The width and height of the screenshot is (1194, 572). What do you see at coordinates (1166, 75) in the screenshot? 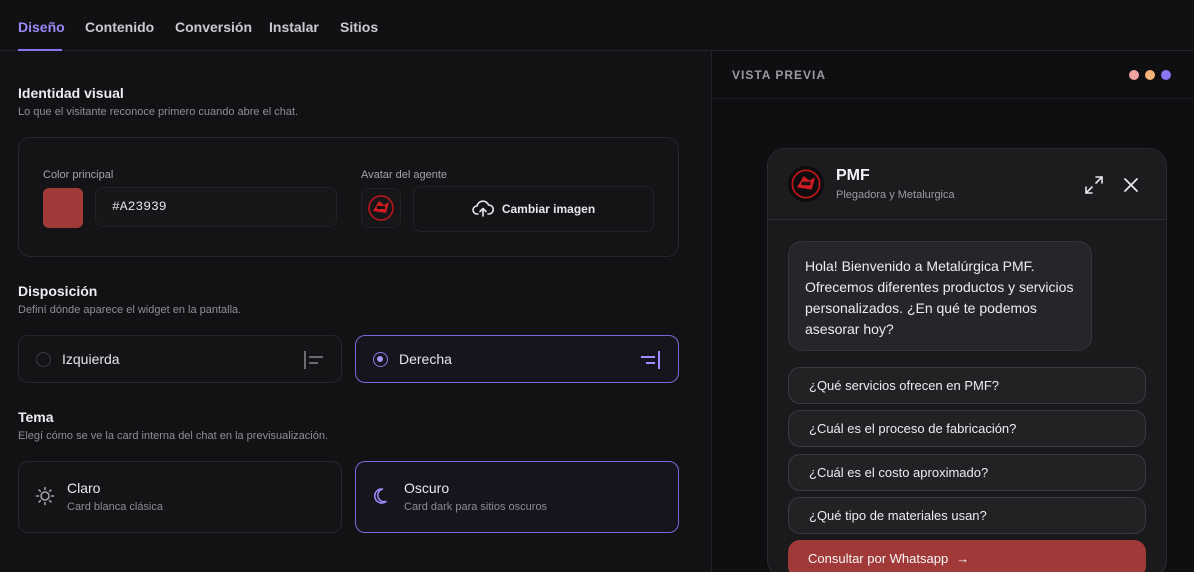
I see `preview-dot-purple` at bounding box center [1166, 75].